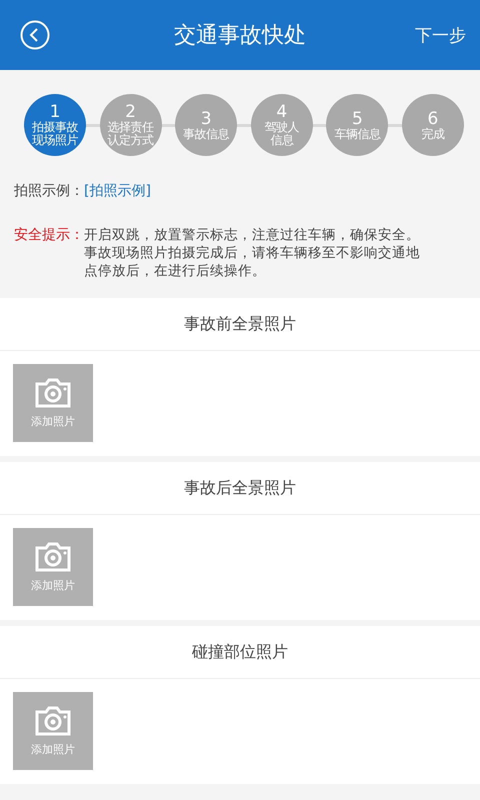 This screenshot has height=800, width=480. What do you see at coordinates (49, 235) in the screenshot?
I see `safety-label: 安全提示：` at bounding box center [49, 235].